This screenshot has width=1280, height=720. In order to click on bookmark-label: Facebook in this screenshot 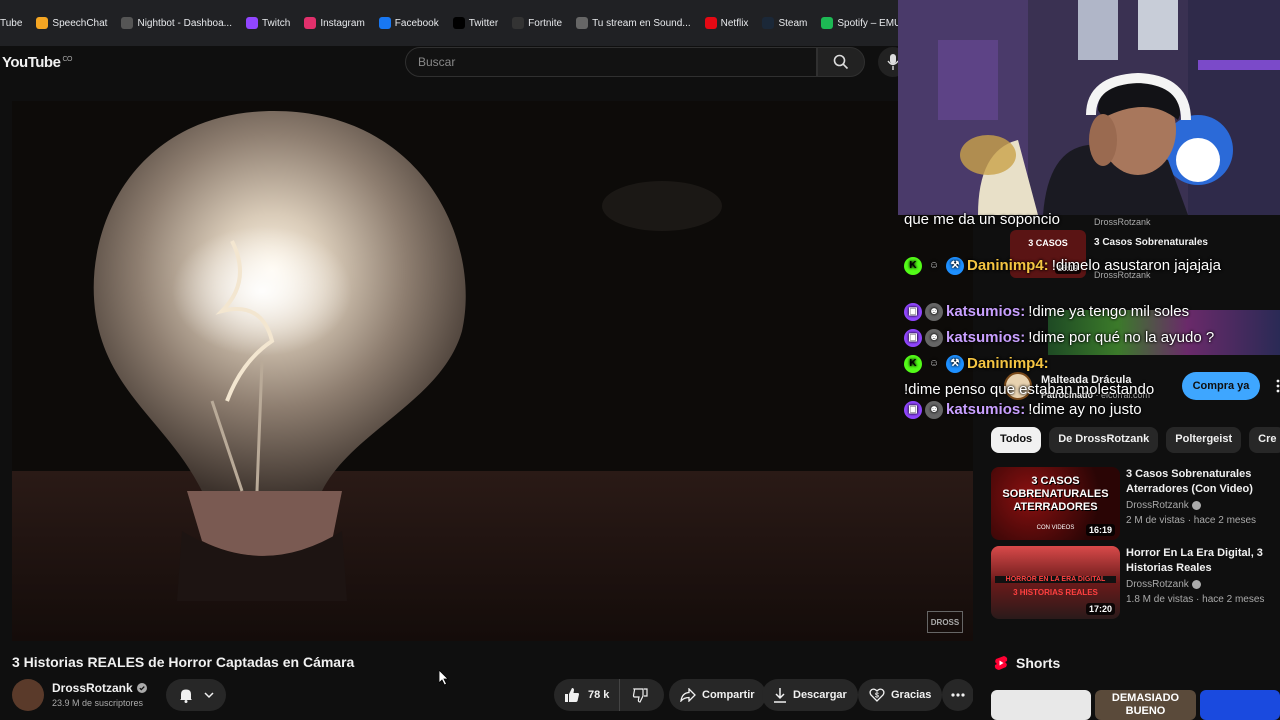, I will do `click(416, 23)`.